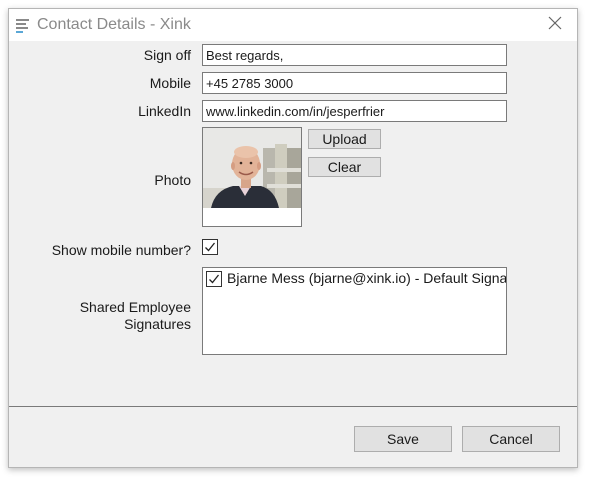 This screenshot has width=591, height=479. I want to click on shared-signatures-label-line2: Signatures, so click(157, 324).